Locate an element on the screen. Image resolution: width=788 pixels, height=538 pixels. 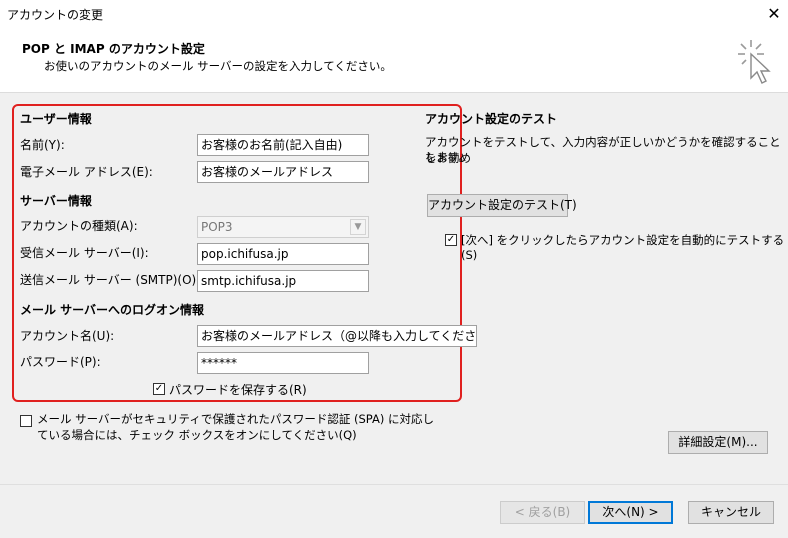
test-desc-line2: します。 is located at coordinates (447, 157).